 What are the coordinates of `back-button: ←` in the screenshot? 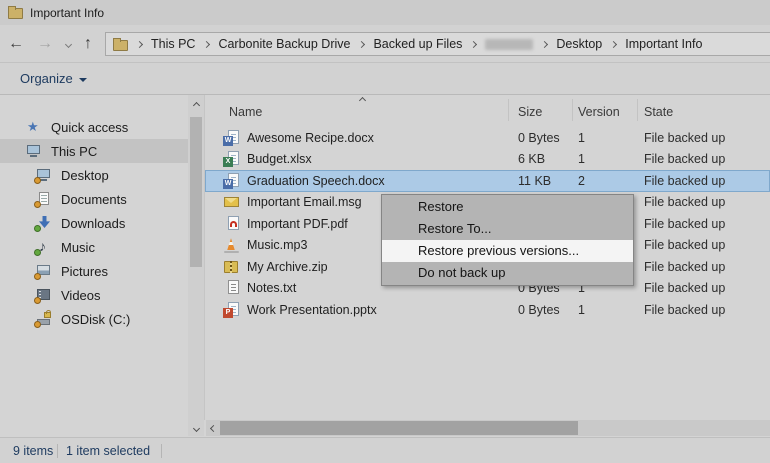 It's located at (16, 44).